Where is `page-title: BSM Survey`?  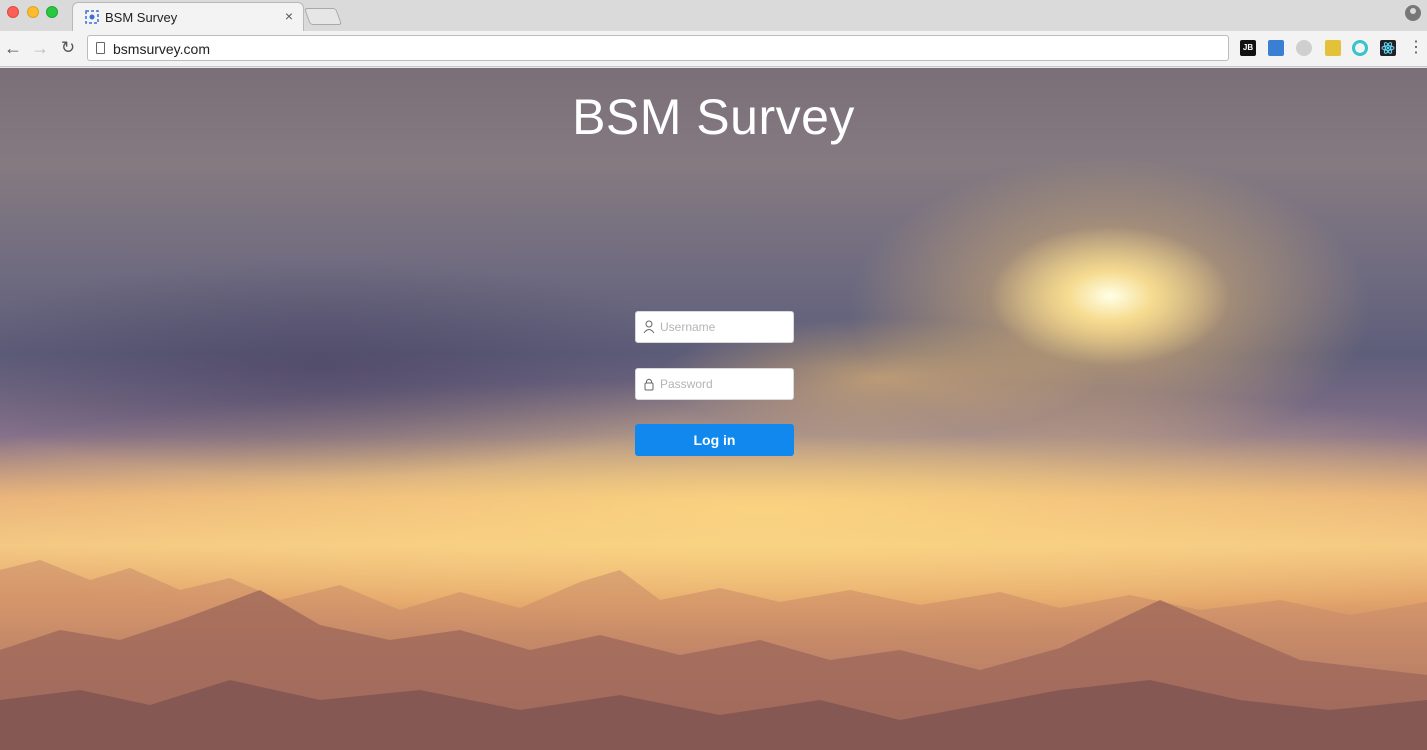
page-title: BSM Survey is located at coordinates (713, 117).